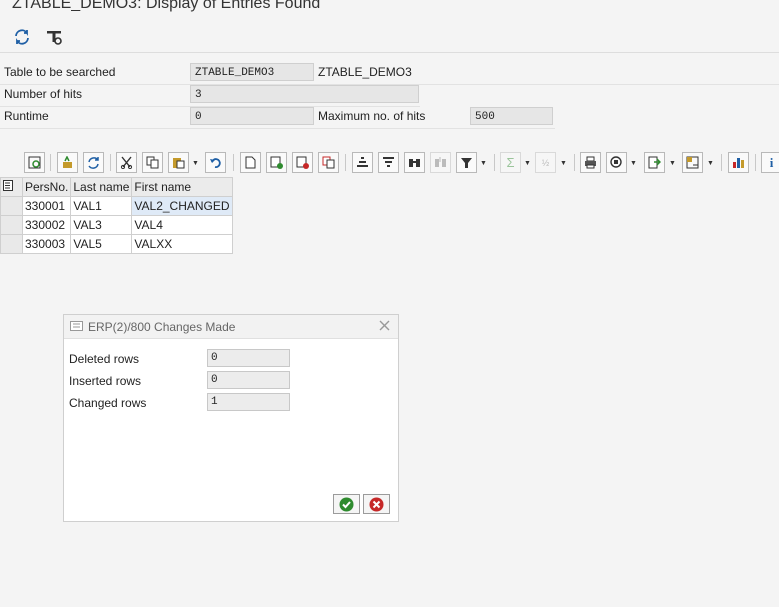  Describe the element at coordinates (182, 187) in the screenshot. I see `column-header-first-name: First name` at that location.